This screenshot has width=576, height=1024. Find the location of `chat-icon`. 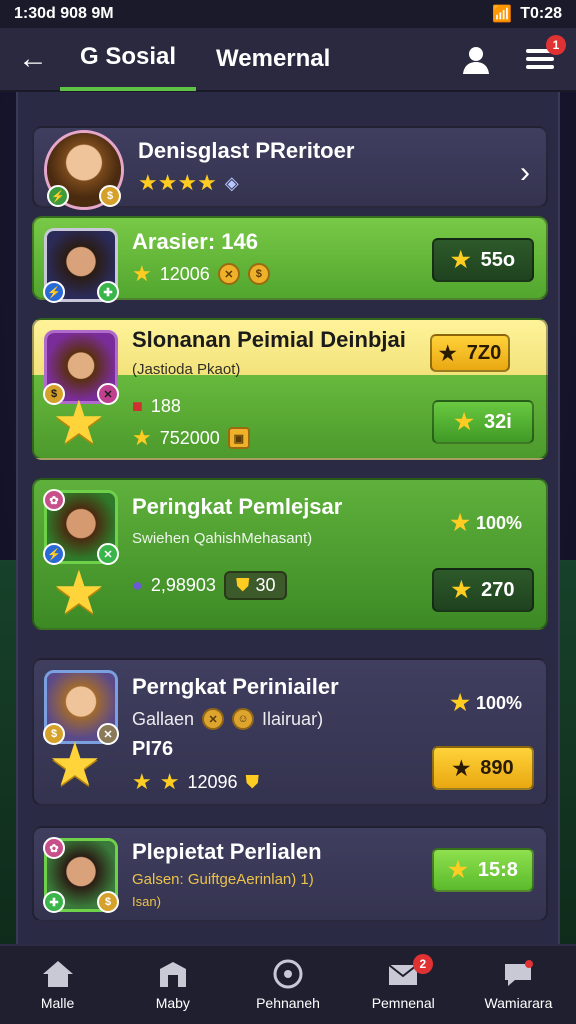

chat-icon is located at coordinates (519, 973).